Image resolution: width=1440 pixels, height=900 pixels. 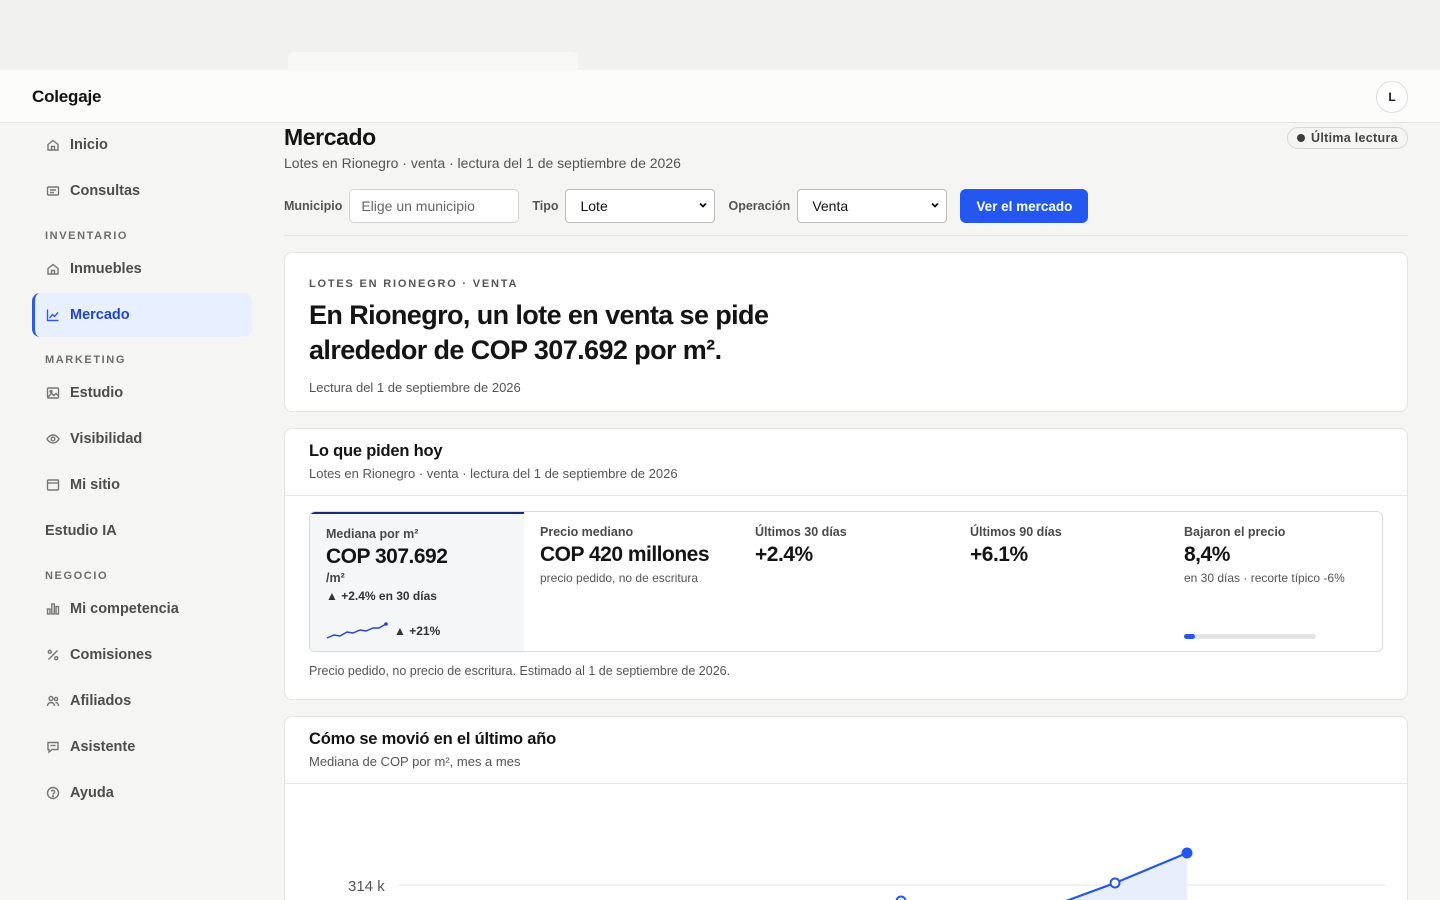 I want to click on status-badge: Última lectura, so click(x=1347, y=138).